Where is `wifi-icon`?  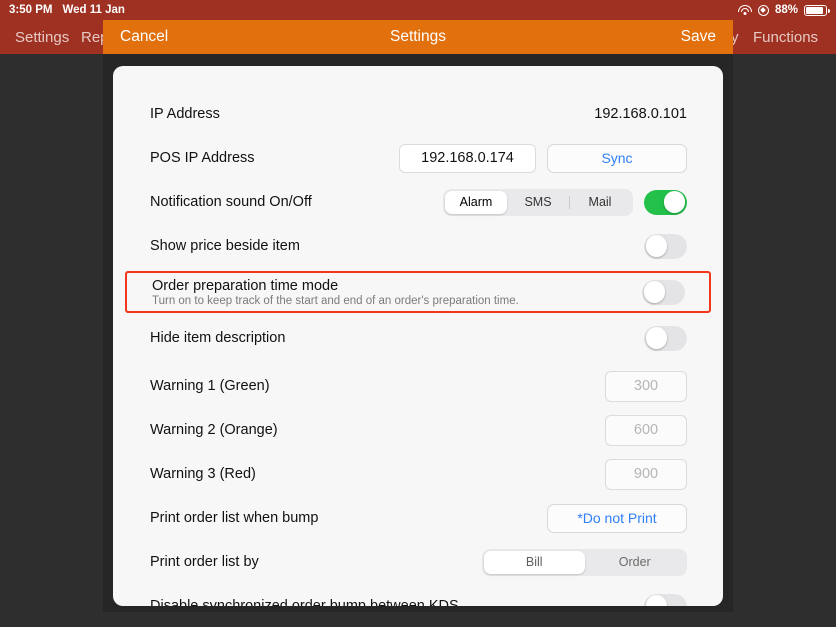
wifi-icon is located at coordinates (744, 10).